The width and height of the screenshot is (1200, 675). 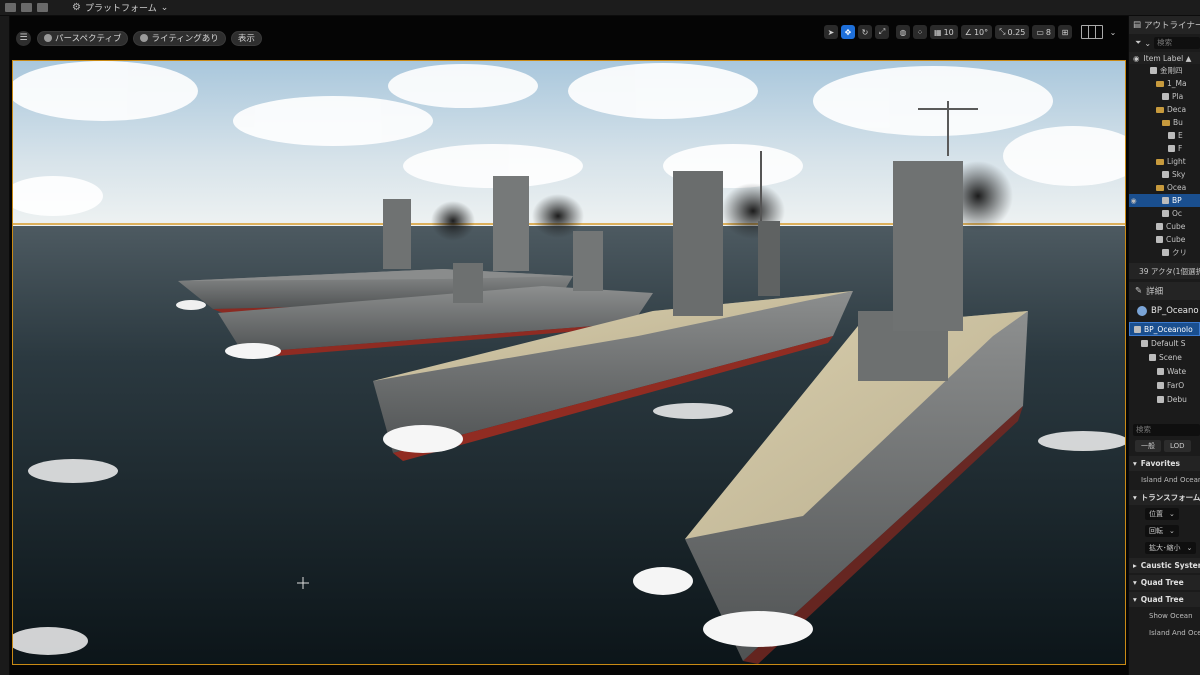 I want to click on angle-icon: ∠, so click(x=968, y=32).